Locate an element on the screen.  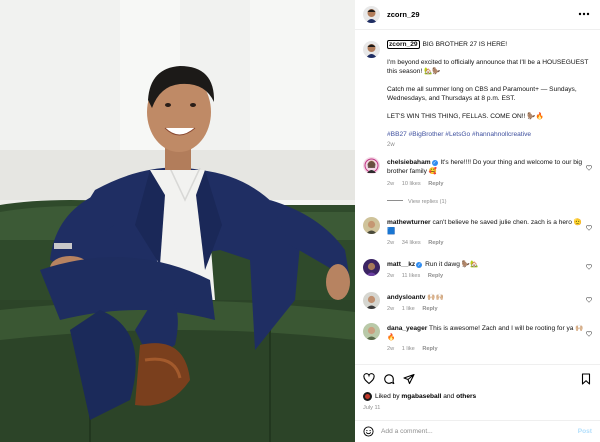
post-header: zcorn_29 is located at coordinates (477, 15).